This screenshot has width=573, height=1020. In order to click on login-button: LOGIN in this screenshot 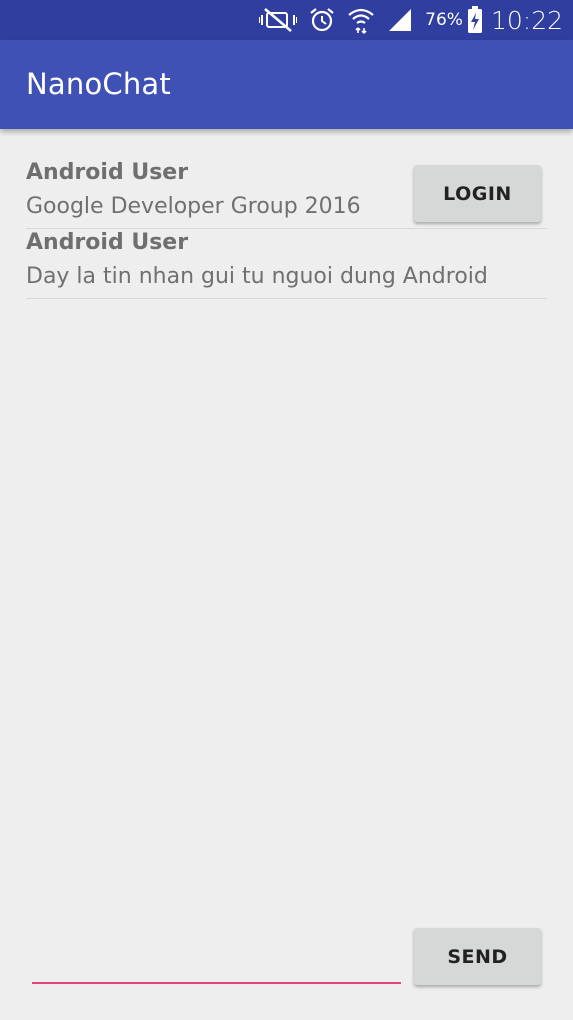, I will do `click(477, 193)`.